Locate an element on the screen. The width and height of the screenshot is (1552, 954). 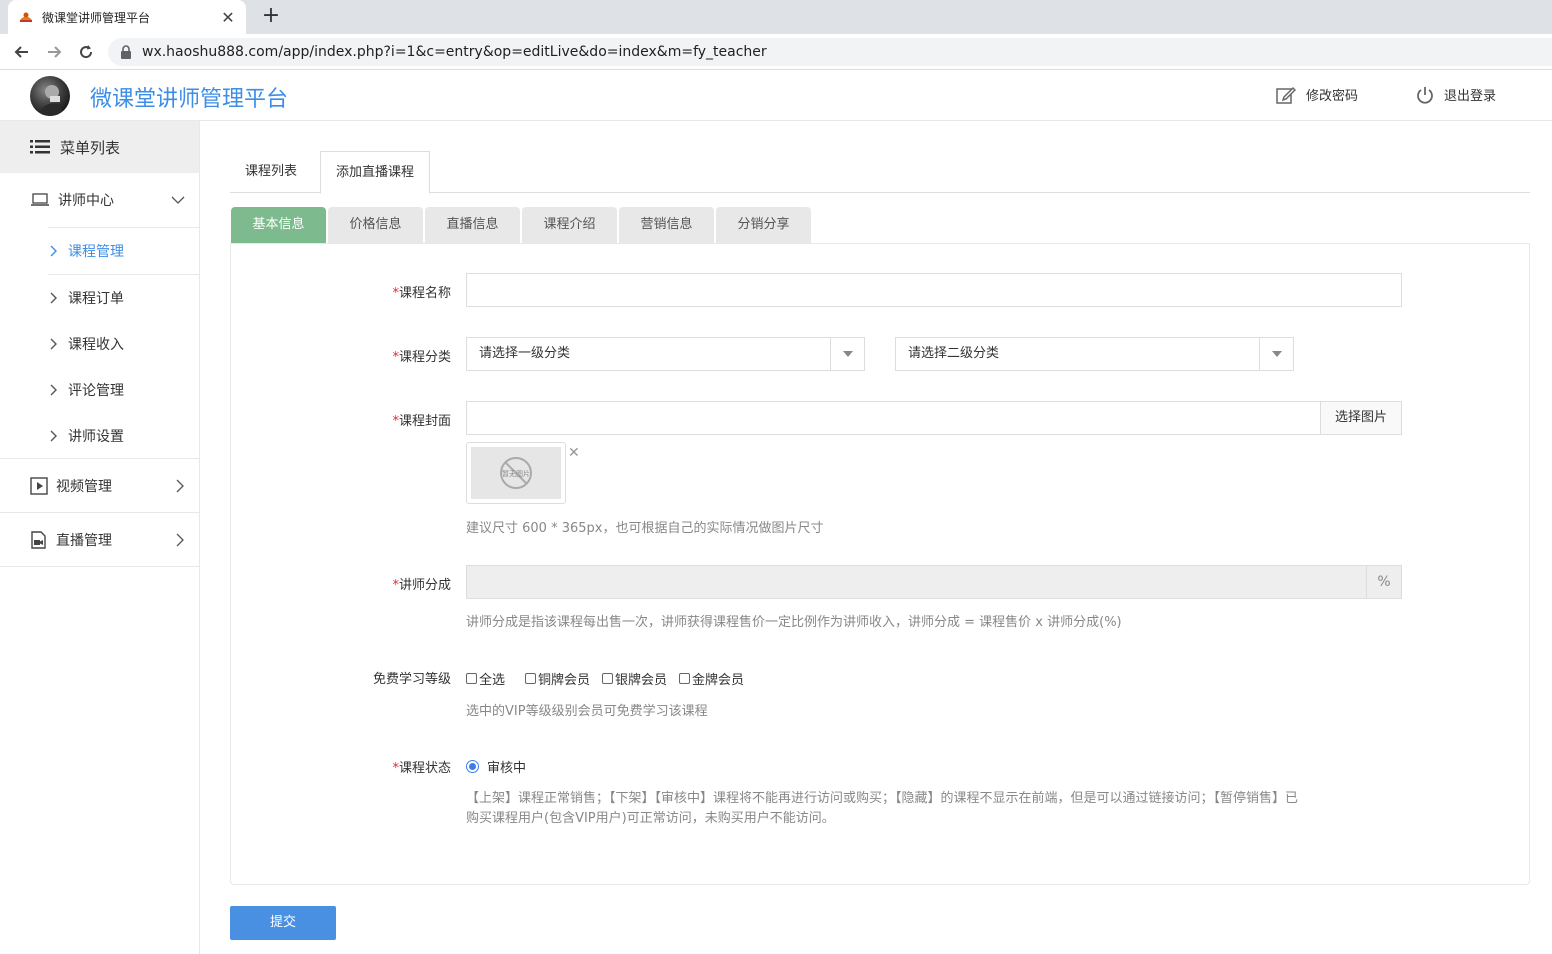
back-icon is located at coordinates (22, 52).